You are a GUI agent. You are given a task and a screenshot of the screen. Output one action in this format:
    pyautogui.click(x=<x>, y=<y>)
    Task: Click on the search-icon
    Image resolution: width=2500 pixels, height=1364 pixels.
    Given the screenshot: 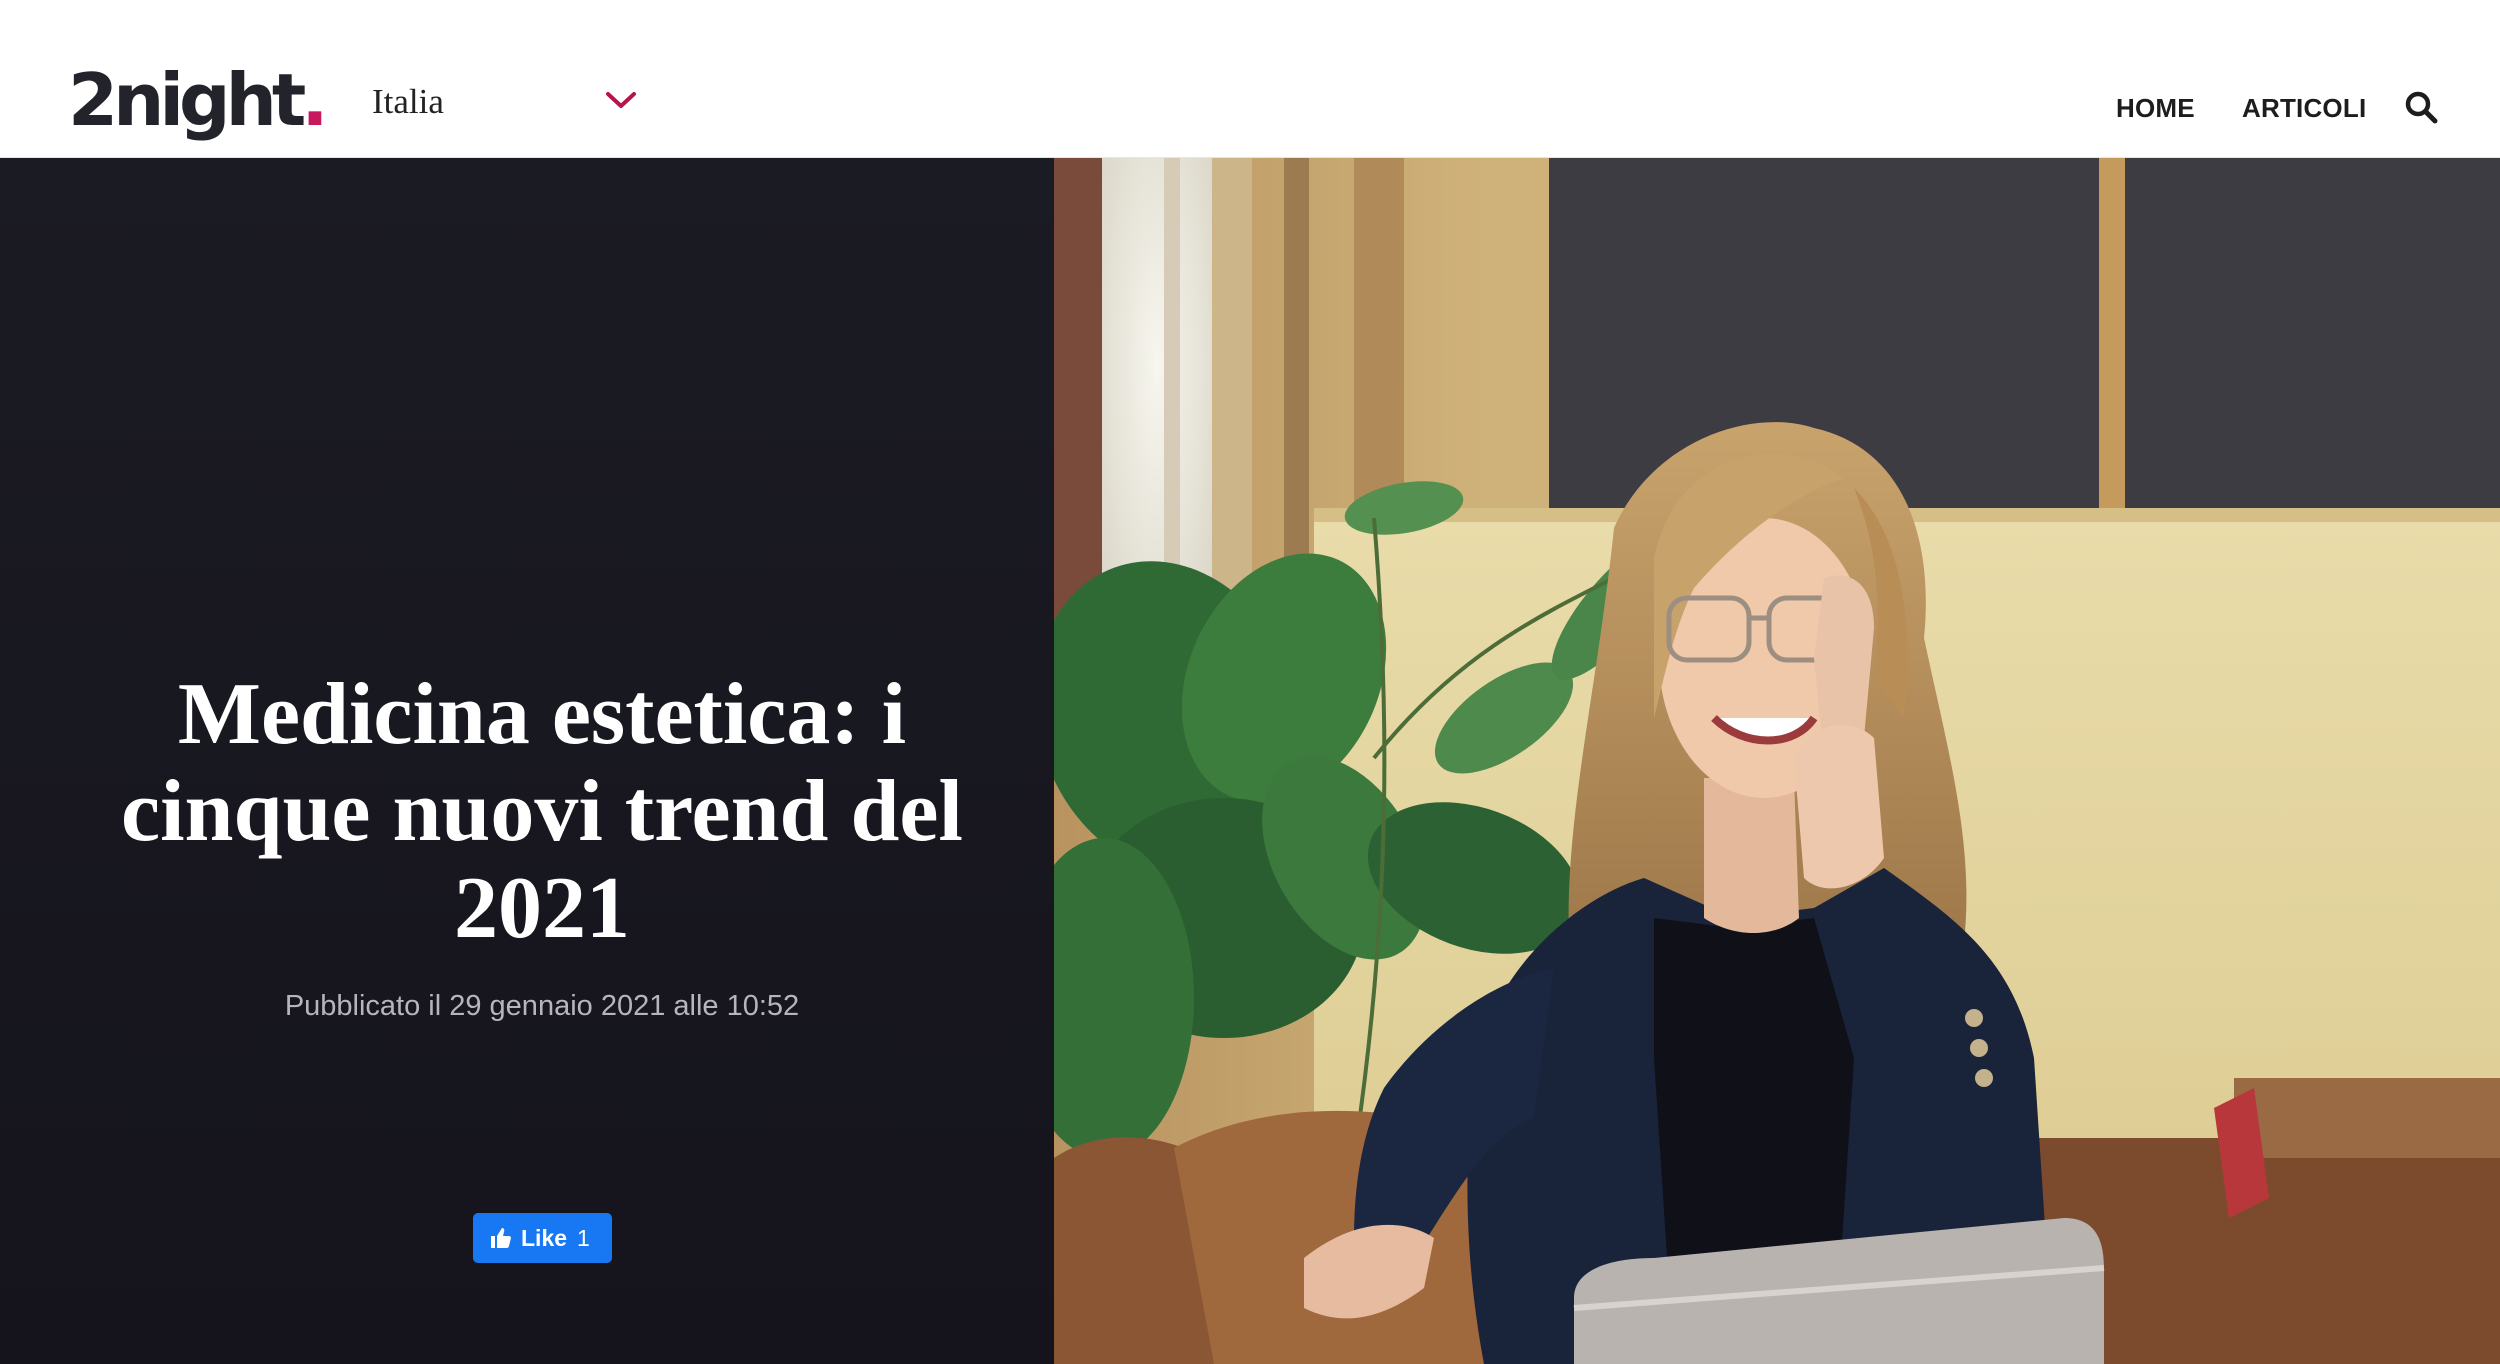 What is the action you would take?
    pyautogui.click(x=2421, y=107)
    